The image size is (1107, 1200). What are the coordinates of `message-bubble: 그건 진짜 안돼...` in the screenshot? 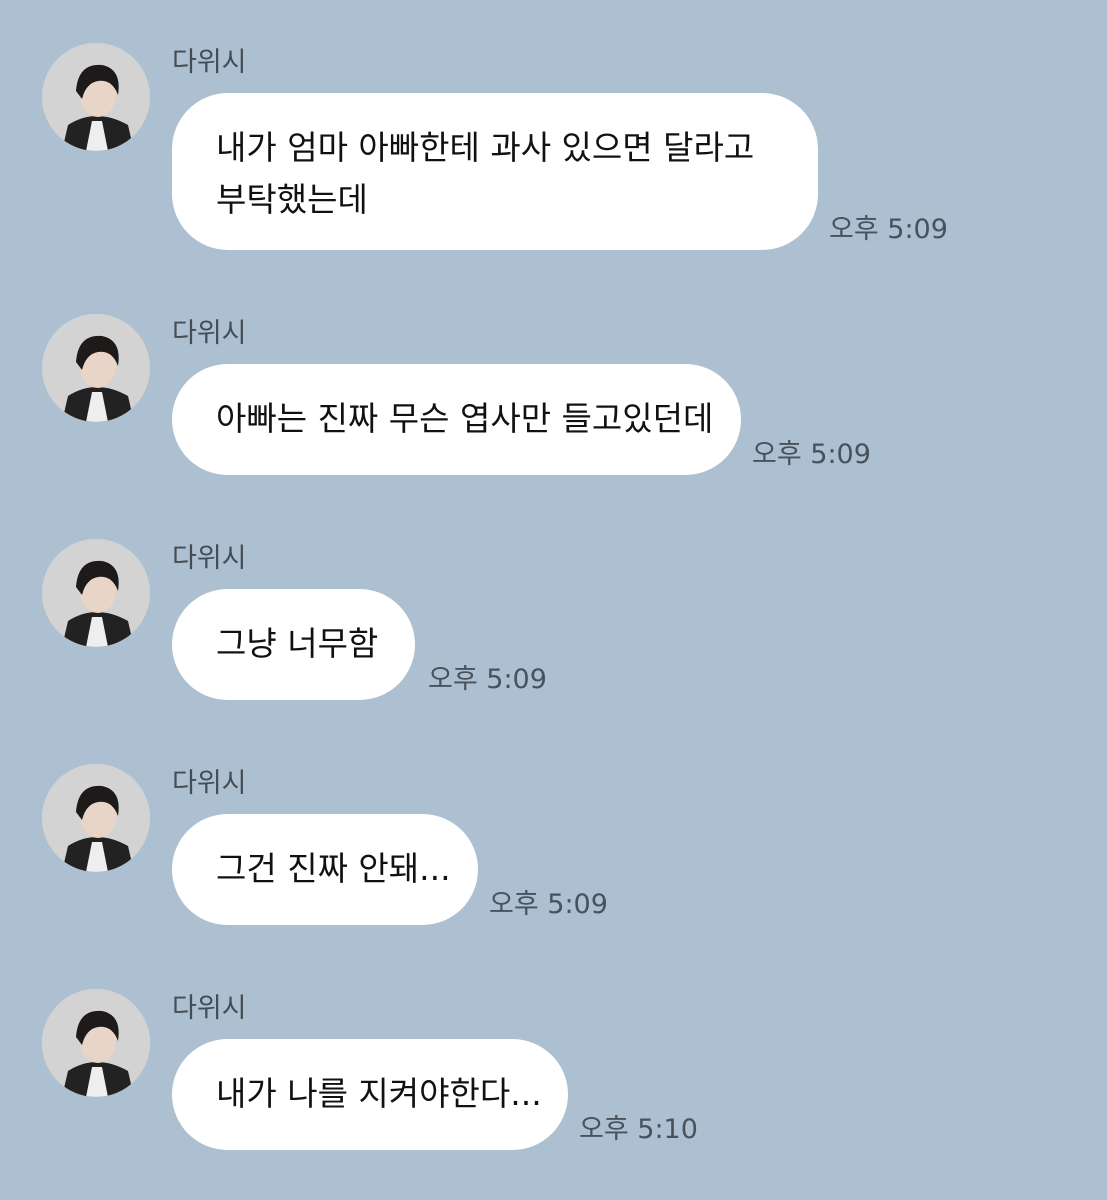 It's located at (325, 869).